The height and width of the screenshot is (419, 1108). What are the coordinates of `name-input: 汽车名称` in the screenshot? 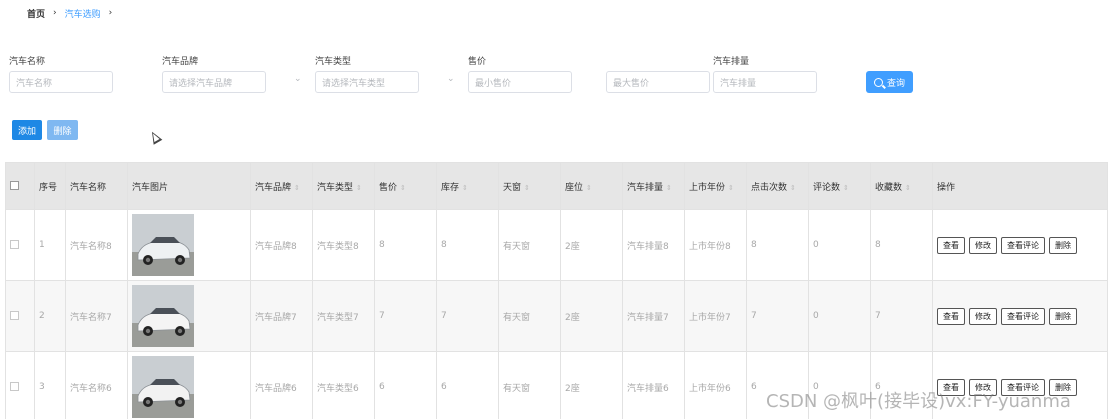 It's located at (61, 82).